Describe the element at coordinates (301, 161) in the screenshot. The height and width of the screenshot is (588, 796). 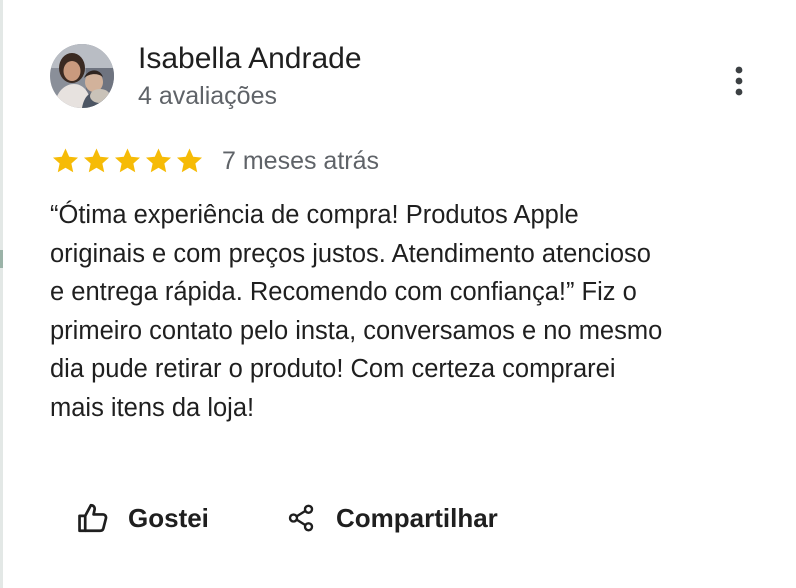
I see `review-date: 7 meses atrás` at that location.